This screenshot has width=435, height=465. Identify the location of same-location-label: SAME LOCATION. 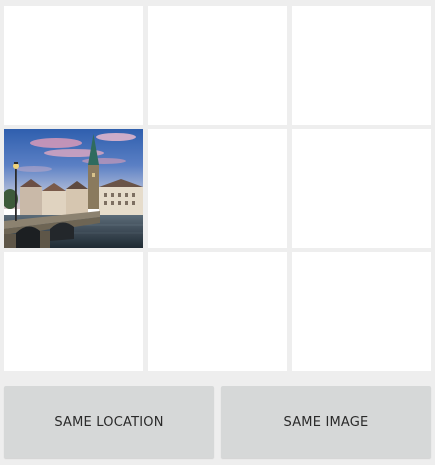
(109, 422).